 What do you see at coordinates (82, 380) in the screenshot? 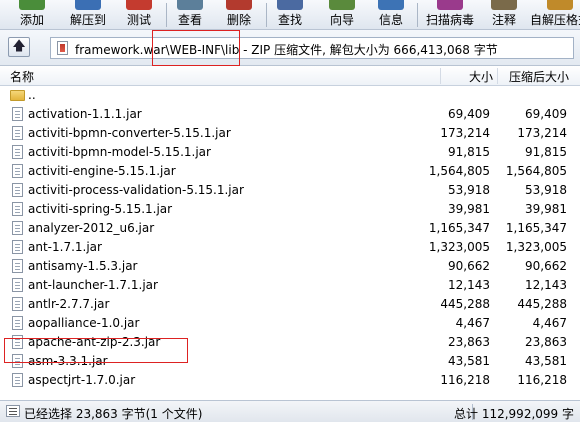
I see `file-name: aspectjrt-1.7.0.jar` at bounding box center [82, 380].